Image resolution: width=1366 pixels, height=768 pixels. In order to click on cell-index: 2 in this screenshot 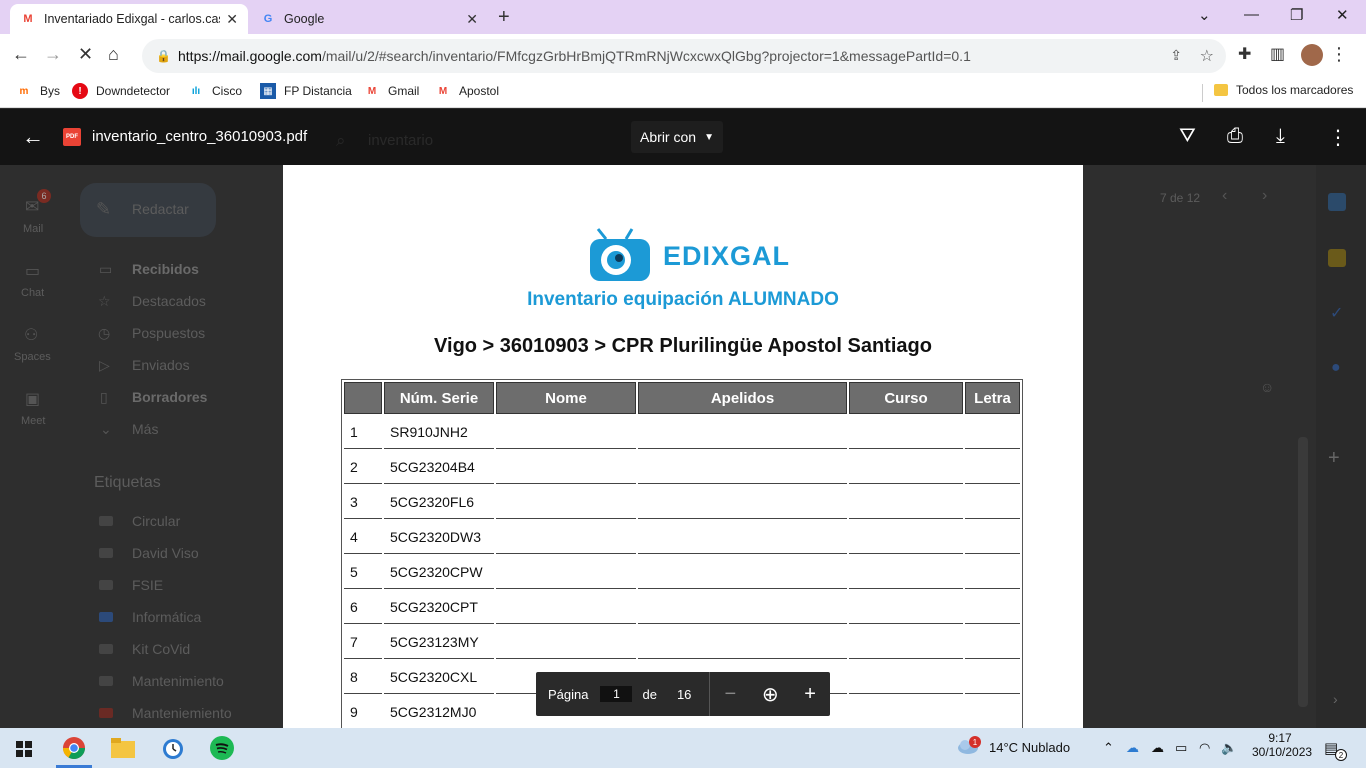, I will do `click(363, 467)`.